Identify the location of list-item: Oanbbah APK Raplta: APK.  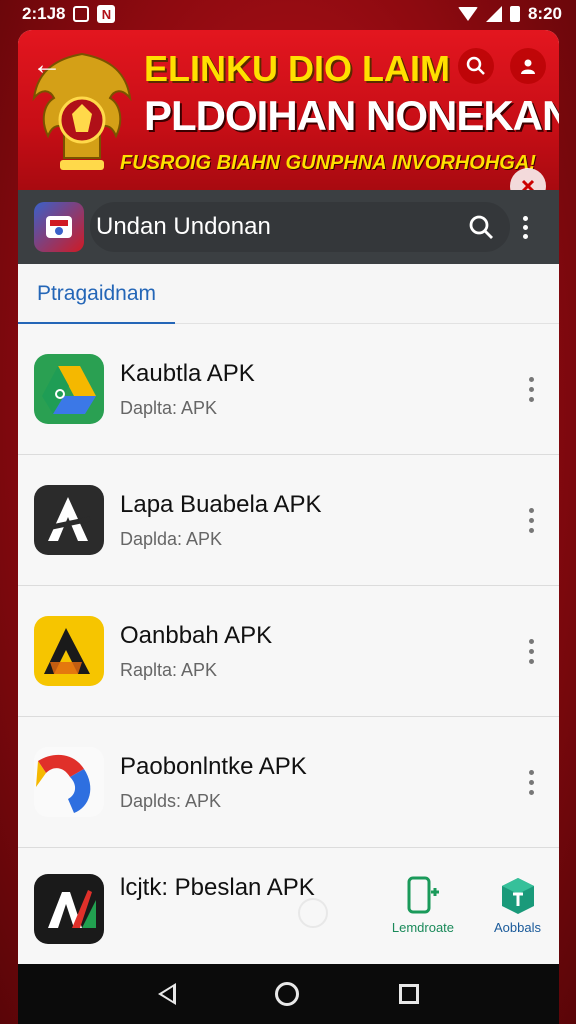
(288, 651).